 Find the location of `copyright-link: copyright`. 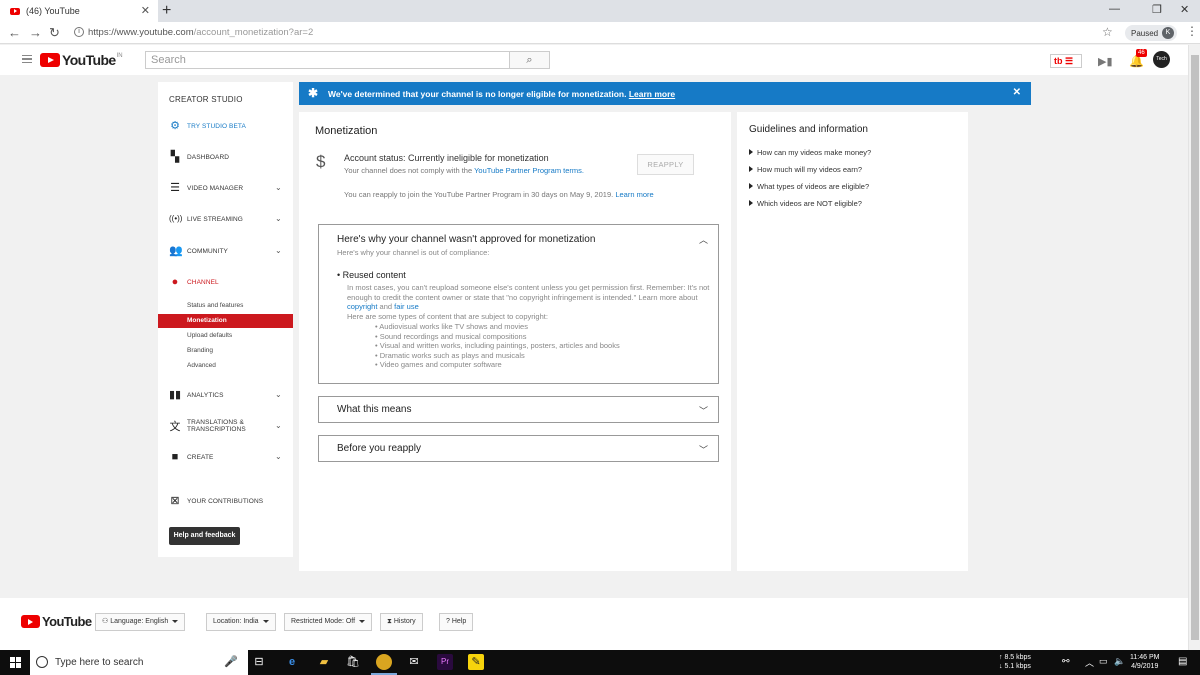

copyright-link: copyright is located at coordinates (362, 306).